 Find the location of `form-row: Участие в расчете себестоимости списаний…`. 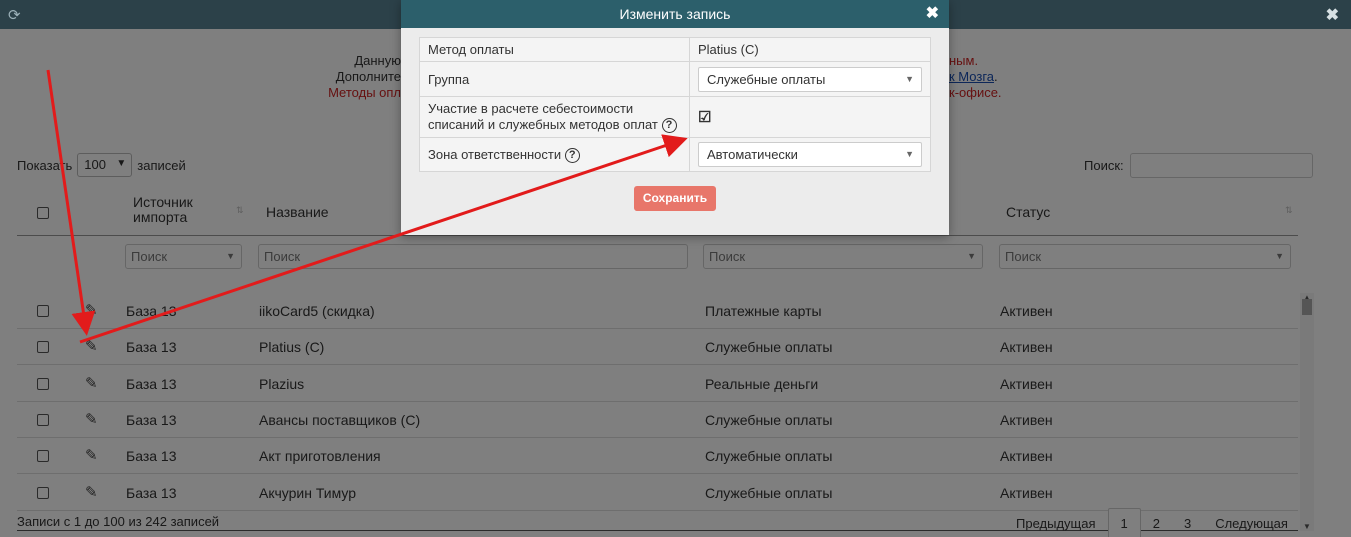

form-row: Участие в расчете себестоимости списаний… is located at coordinates (675, 117).